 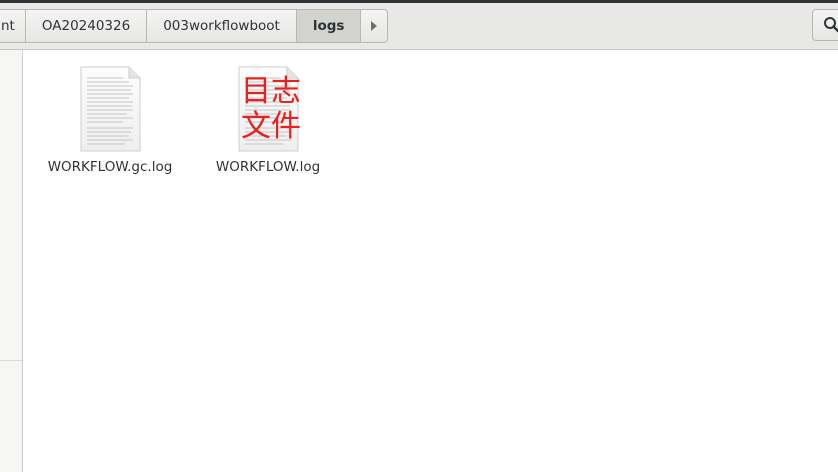 I want to click on sidebar-divider, so click(x=11, y=360).